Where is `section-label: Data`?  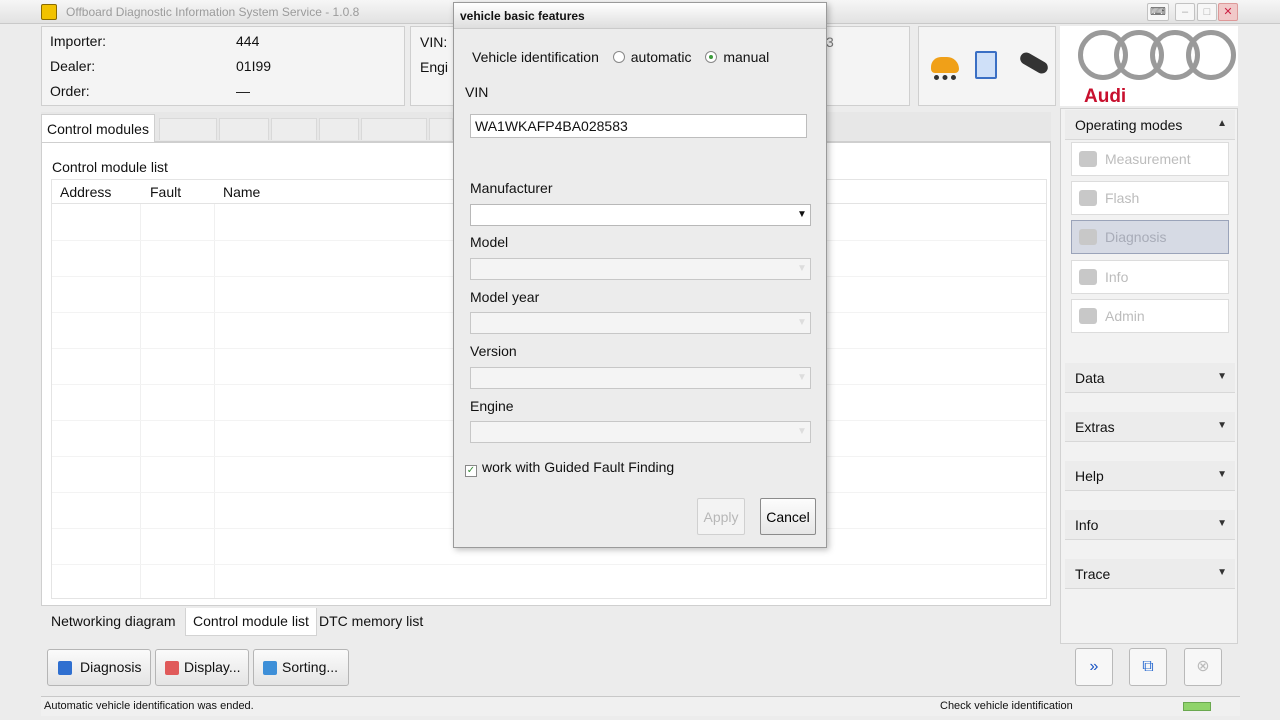 section-label: Data is located at coordinates (1090, 378).